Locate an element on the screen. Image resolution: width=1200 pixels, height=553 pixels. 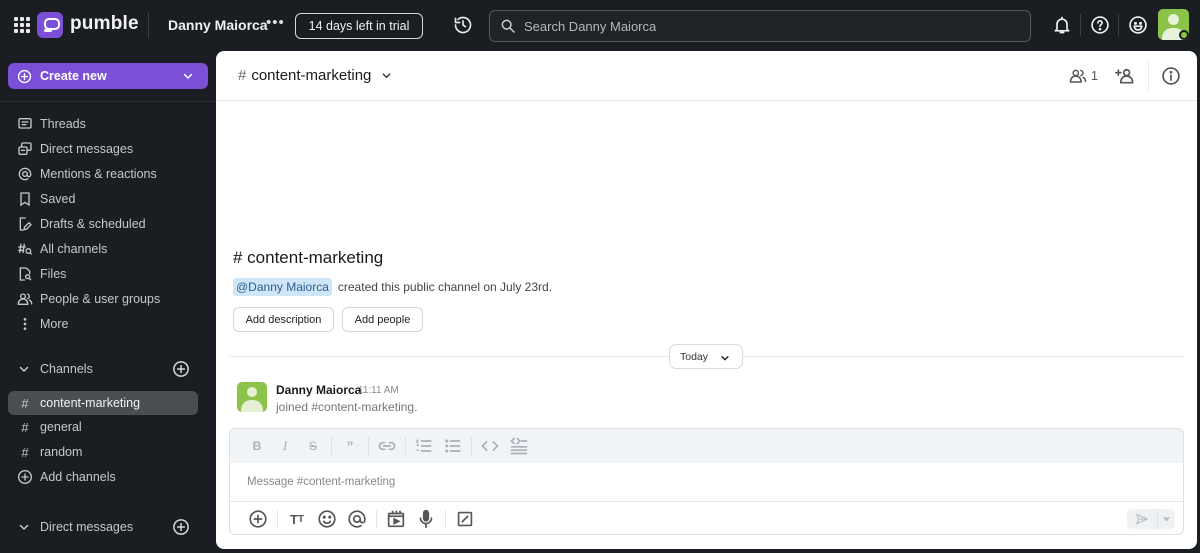
sidebar-item-label: Threads is located at coordinates (63, 124).